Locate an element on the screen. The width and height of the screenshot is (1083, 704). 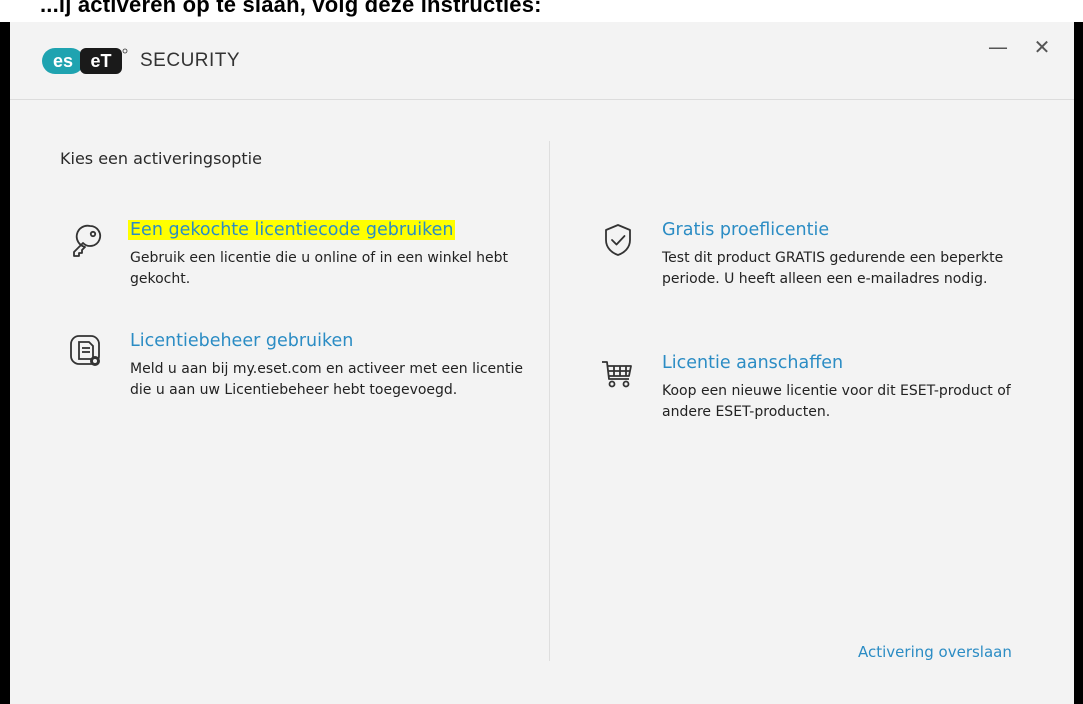
shield-check-icon is located at coordinates (618, 240).